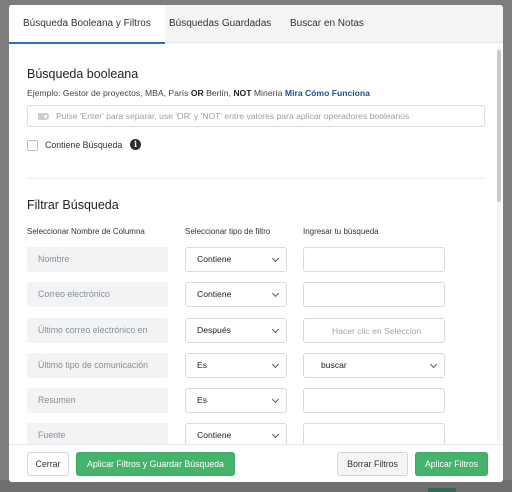 The height and width of the screenshot is (492, 512). I want to click on filter-row: Nombre Contiene, so click(256, 260).